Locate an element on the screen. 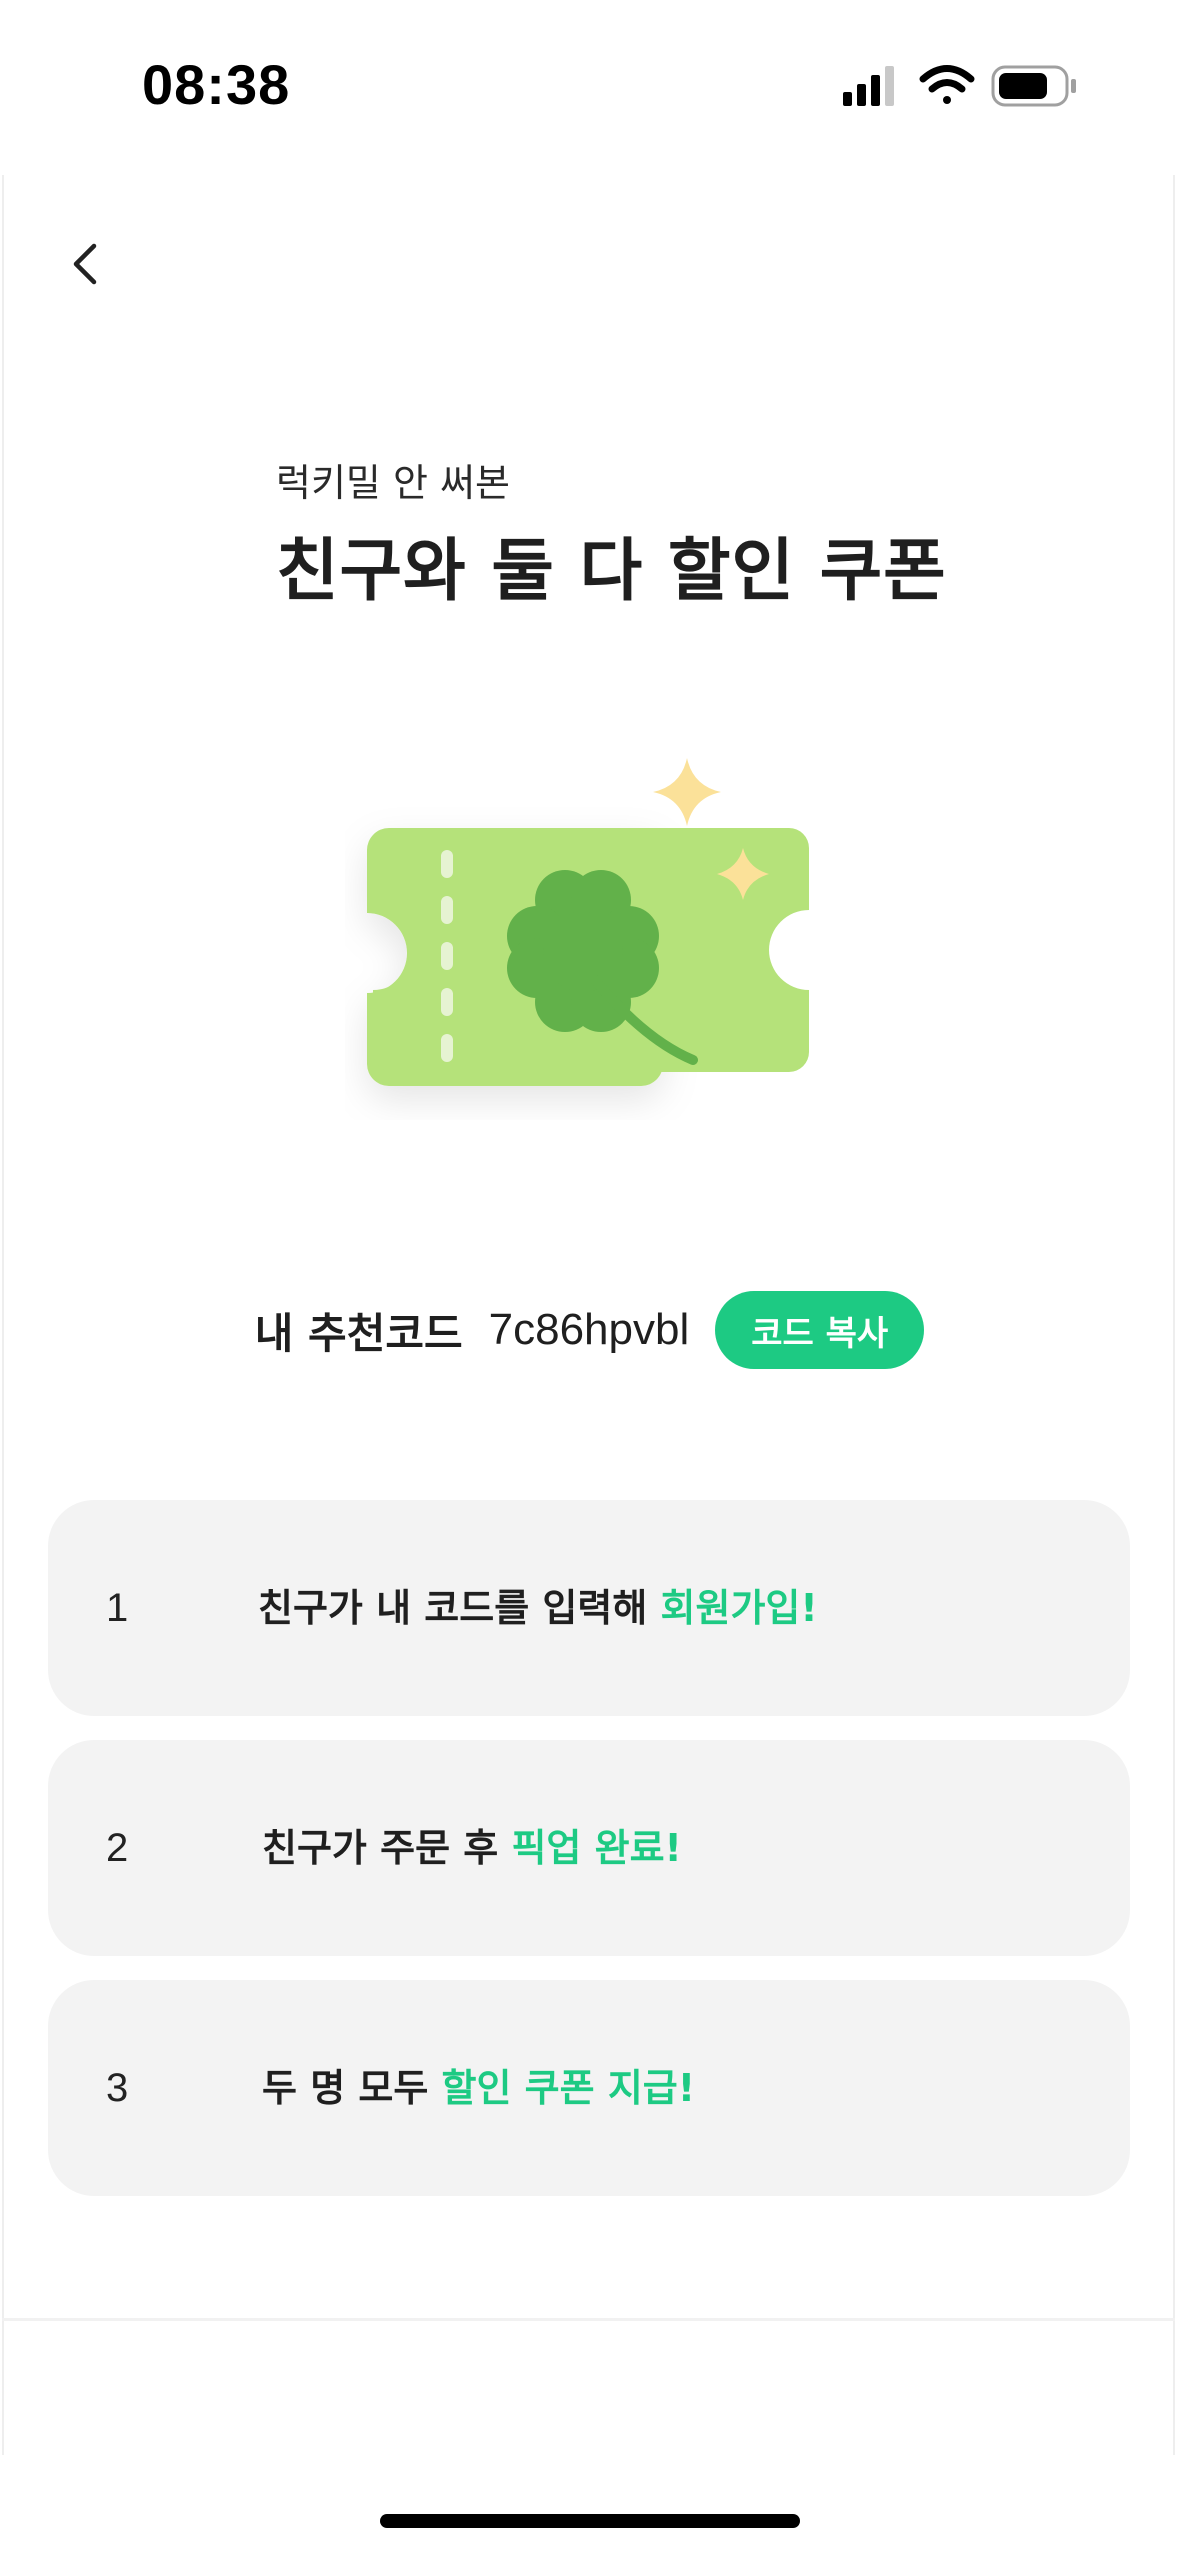  step-card: 2 친구가 주문 후 픽업 완료! is located at coordinates (589, 1848).